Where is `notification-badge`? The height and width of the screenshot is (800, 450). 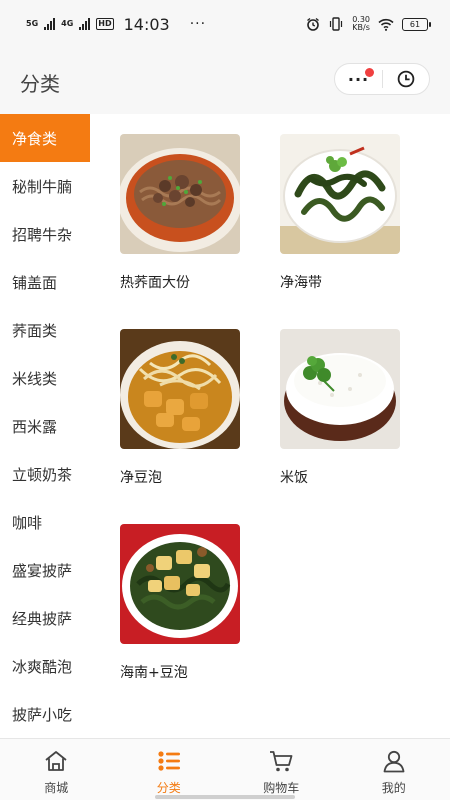
notification-badge is located at coordinates (369, 72).